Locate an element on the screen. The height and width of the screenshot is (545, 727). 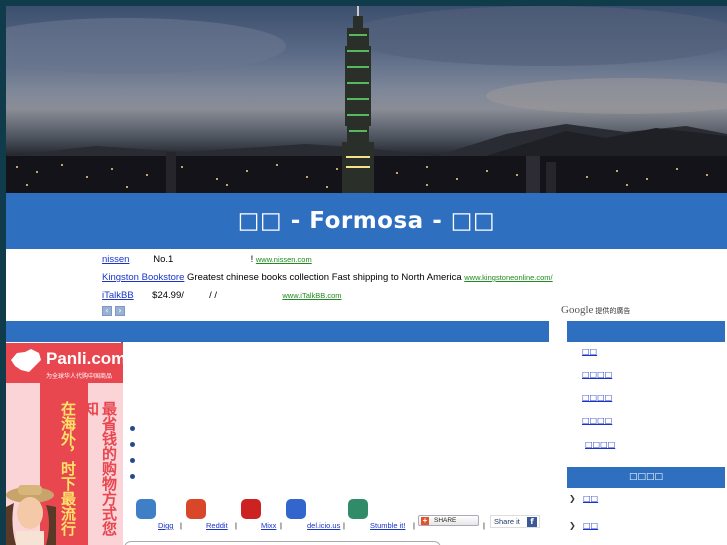
share-label: SHARE is located at coordinates (445, 520).